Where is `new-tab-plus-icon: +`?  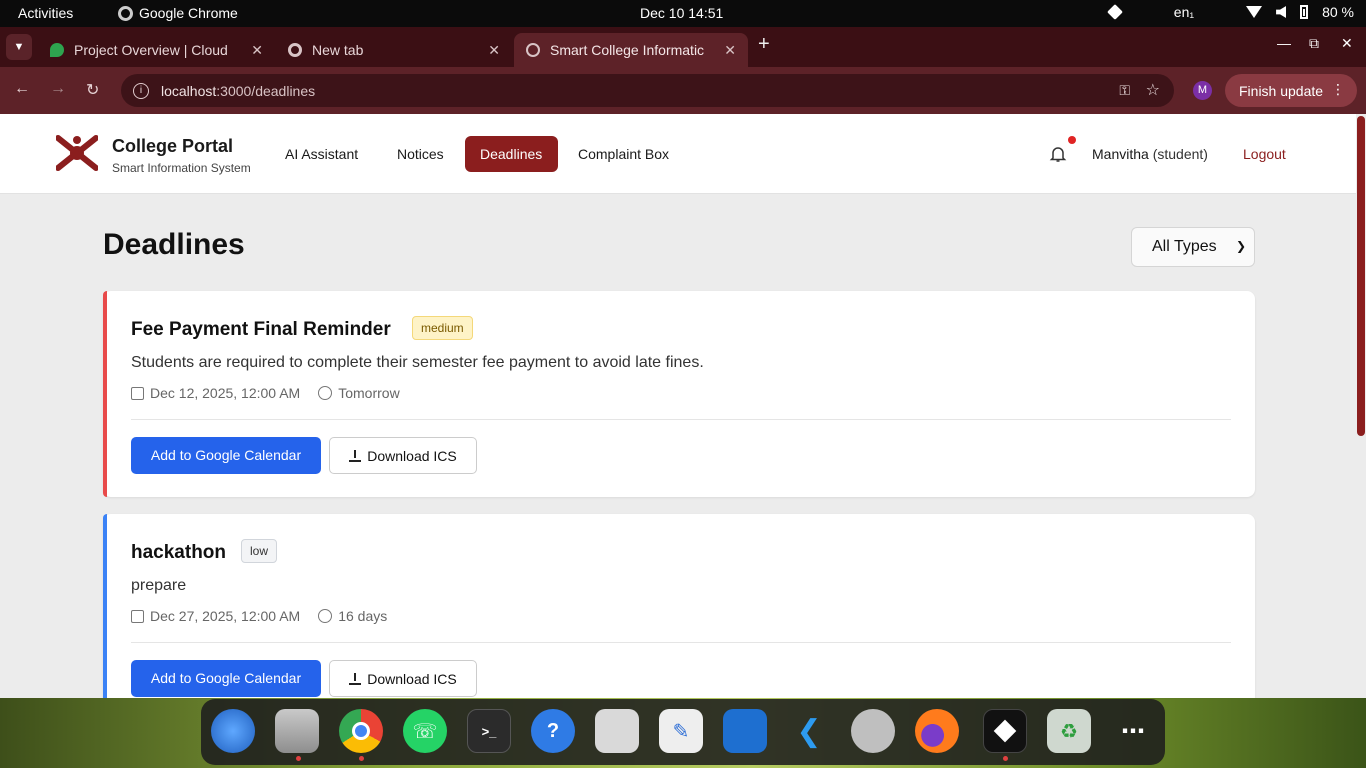
new-tab-plus-icon: + is located at coordinates (764, 44).